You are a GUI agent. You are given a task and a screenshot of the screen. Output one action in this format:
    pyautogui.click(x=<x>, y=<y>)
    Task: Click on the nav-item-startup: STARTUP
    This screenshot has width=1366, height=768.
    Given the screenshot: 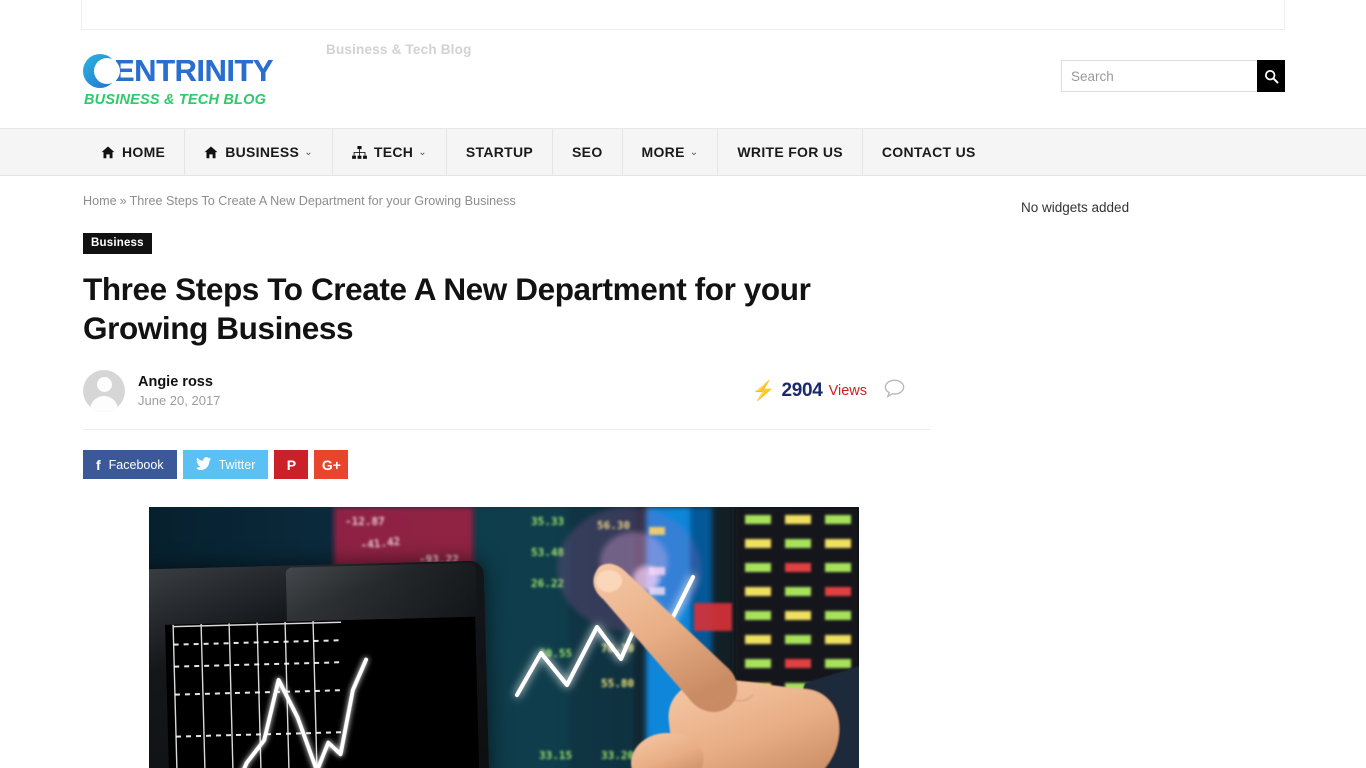 What is the action you would take?
    pyautogui.click(x=500, y=152)
    